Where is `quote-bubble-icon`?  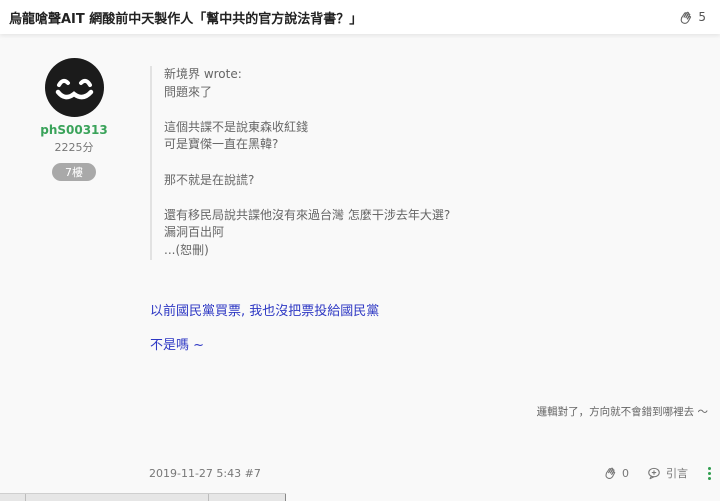 quote-bubble-icon is located at coordinates (654, 473).